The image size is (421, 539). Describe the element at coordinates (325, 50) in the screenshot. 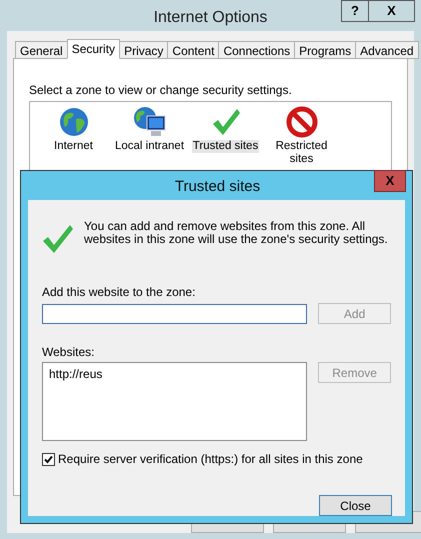

I see `tab: Programs` at that location.